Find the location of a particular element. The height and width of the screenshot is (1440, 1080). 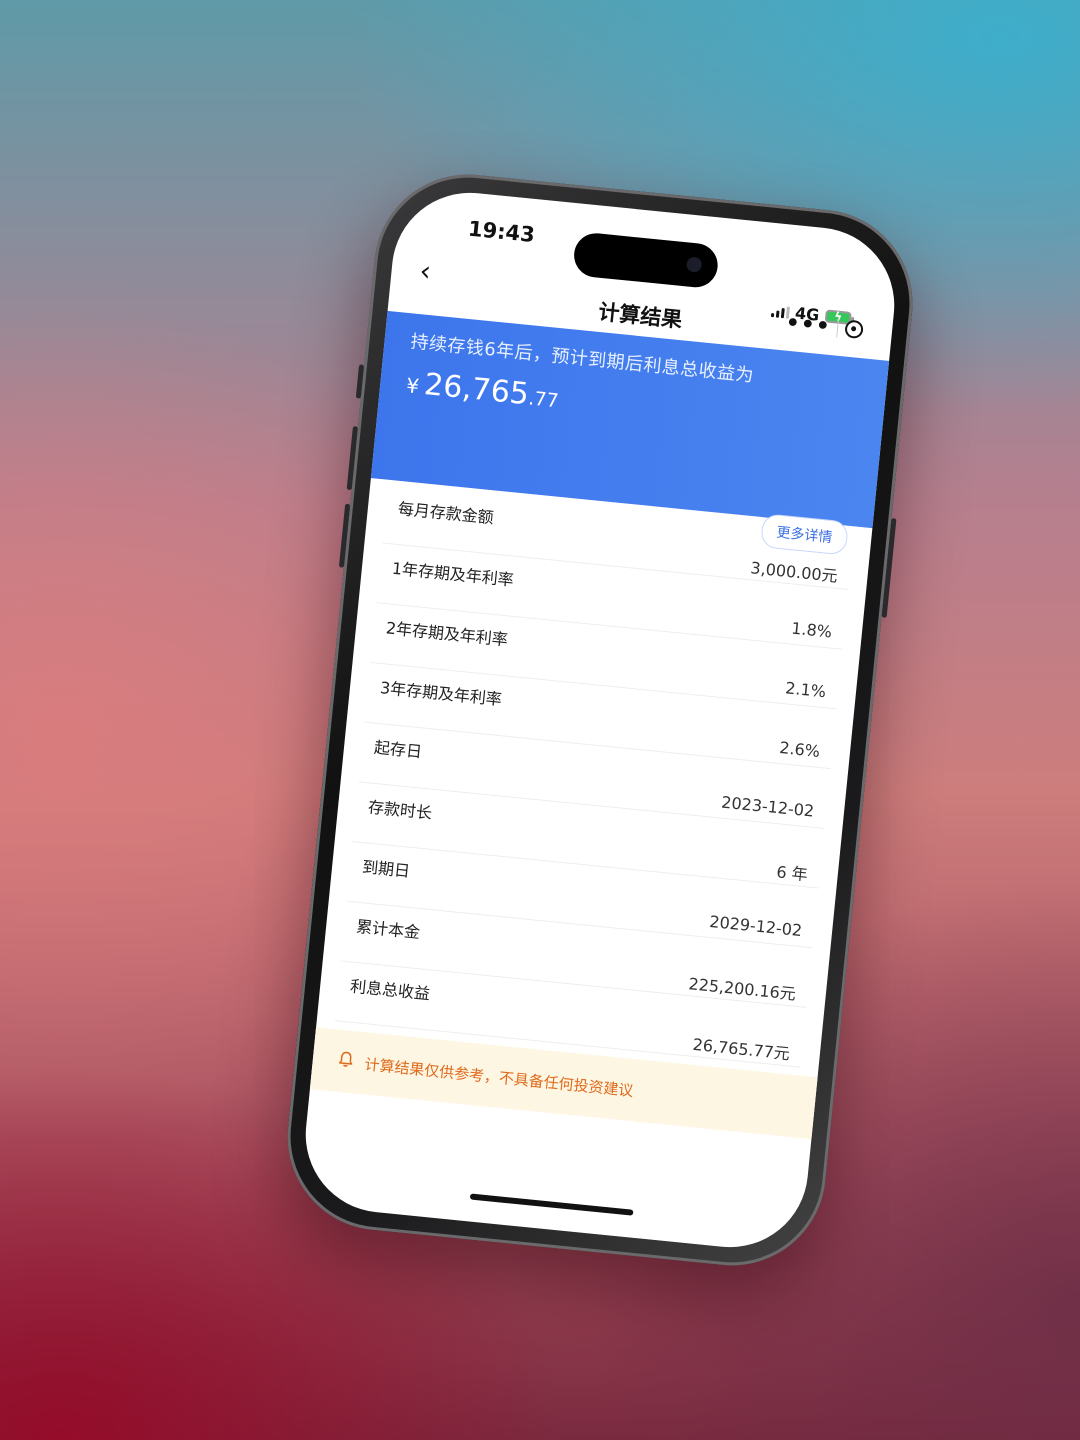

bell-icon is located at coordinates (346, 1061).